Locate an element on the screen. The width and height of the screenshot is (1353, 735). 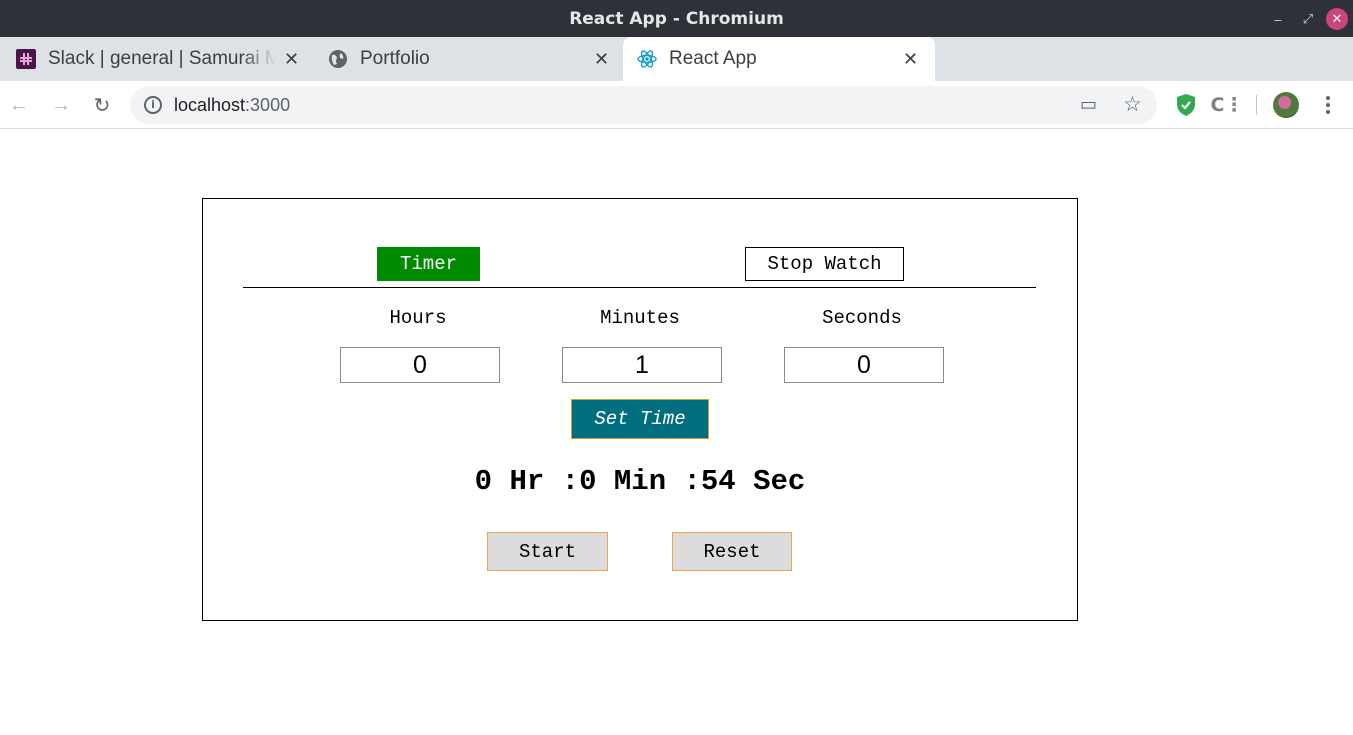
reset-button: Reset is located at coordinates (732, 551).